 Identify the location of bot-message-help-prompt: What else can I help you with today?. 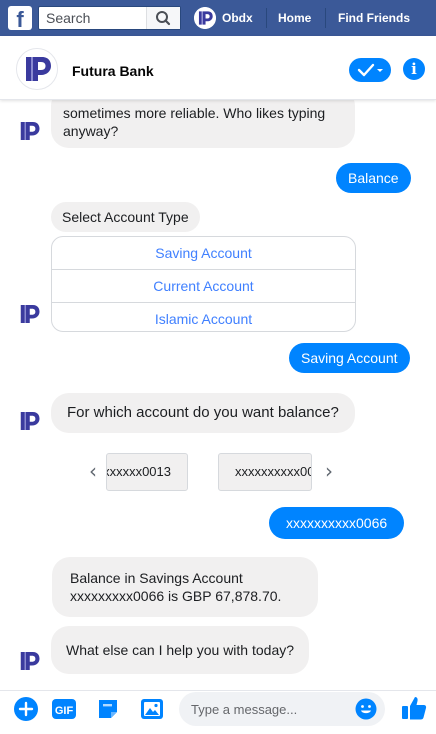
(180, 650).